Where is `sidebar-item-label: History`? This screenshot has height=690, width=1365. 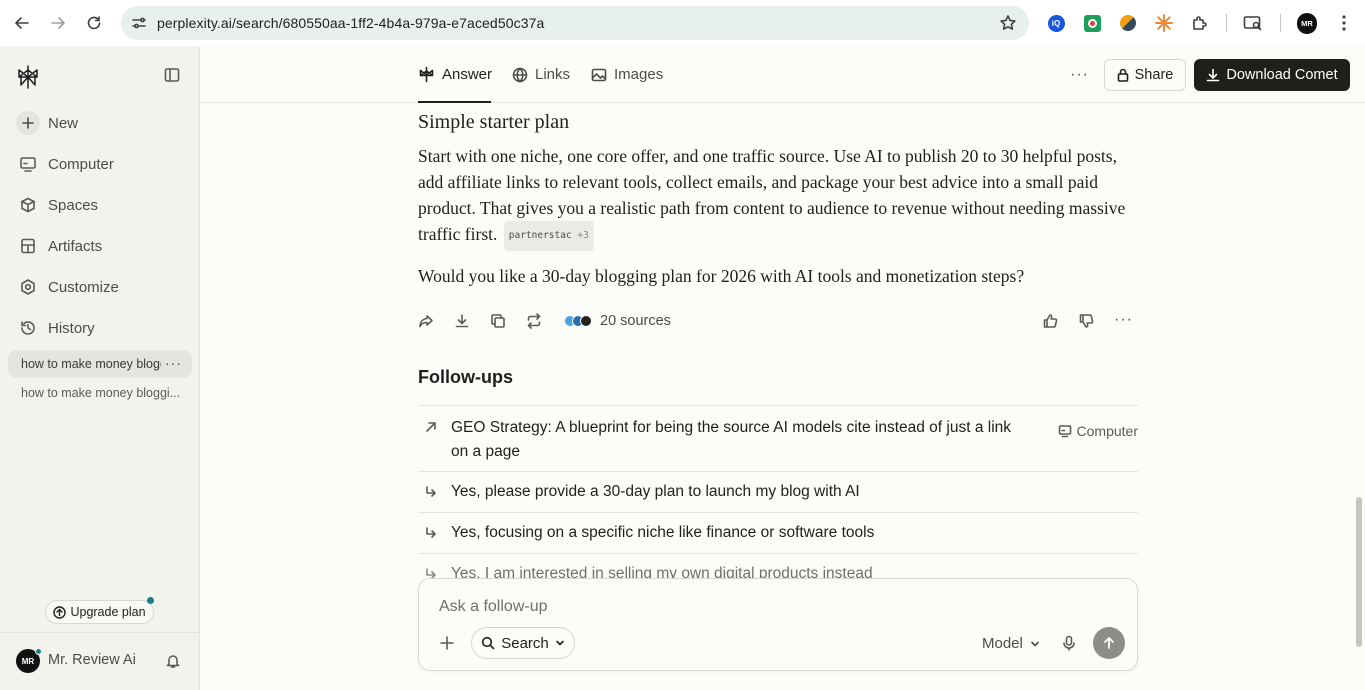
sidebar-item-label: History is located at coordinates (71, 328).